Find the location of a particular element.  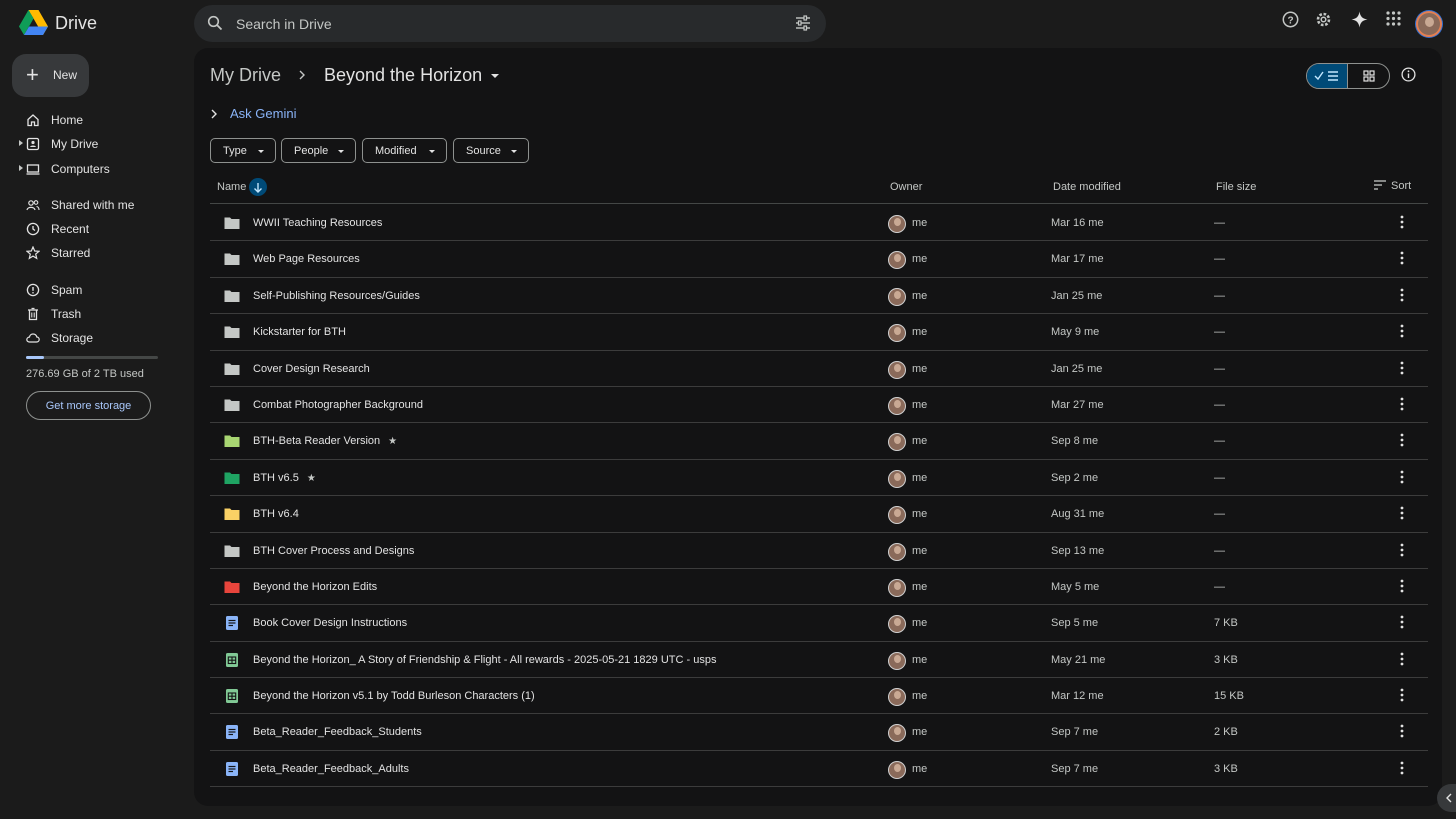

column-header-name: Name is located at coordinates (231, 187).